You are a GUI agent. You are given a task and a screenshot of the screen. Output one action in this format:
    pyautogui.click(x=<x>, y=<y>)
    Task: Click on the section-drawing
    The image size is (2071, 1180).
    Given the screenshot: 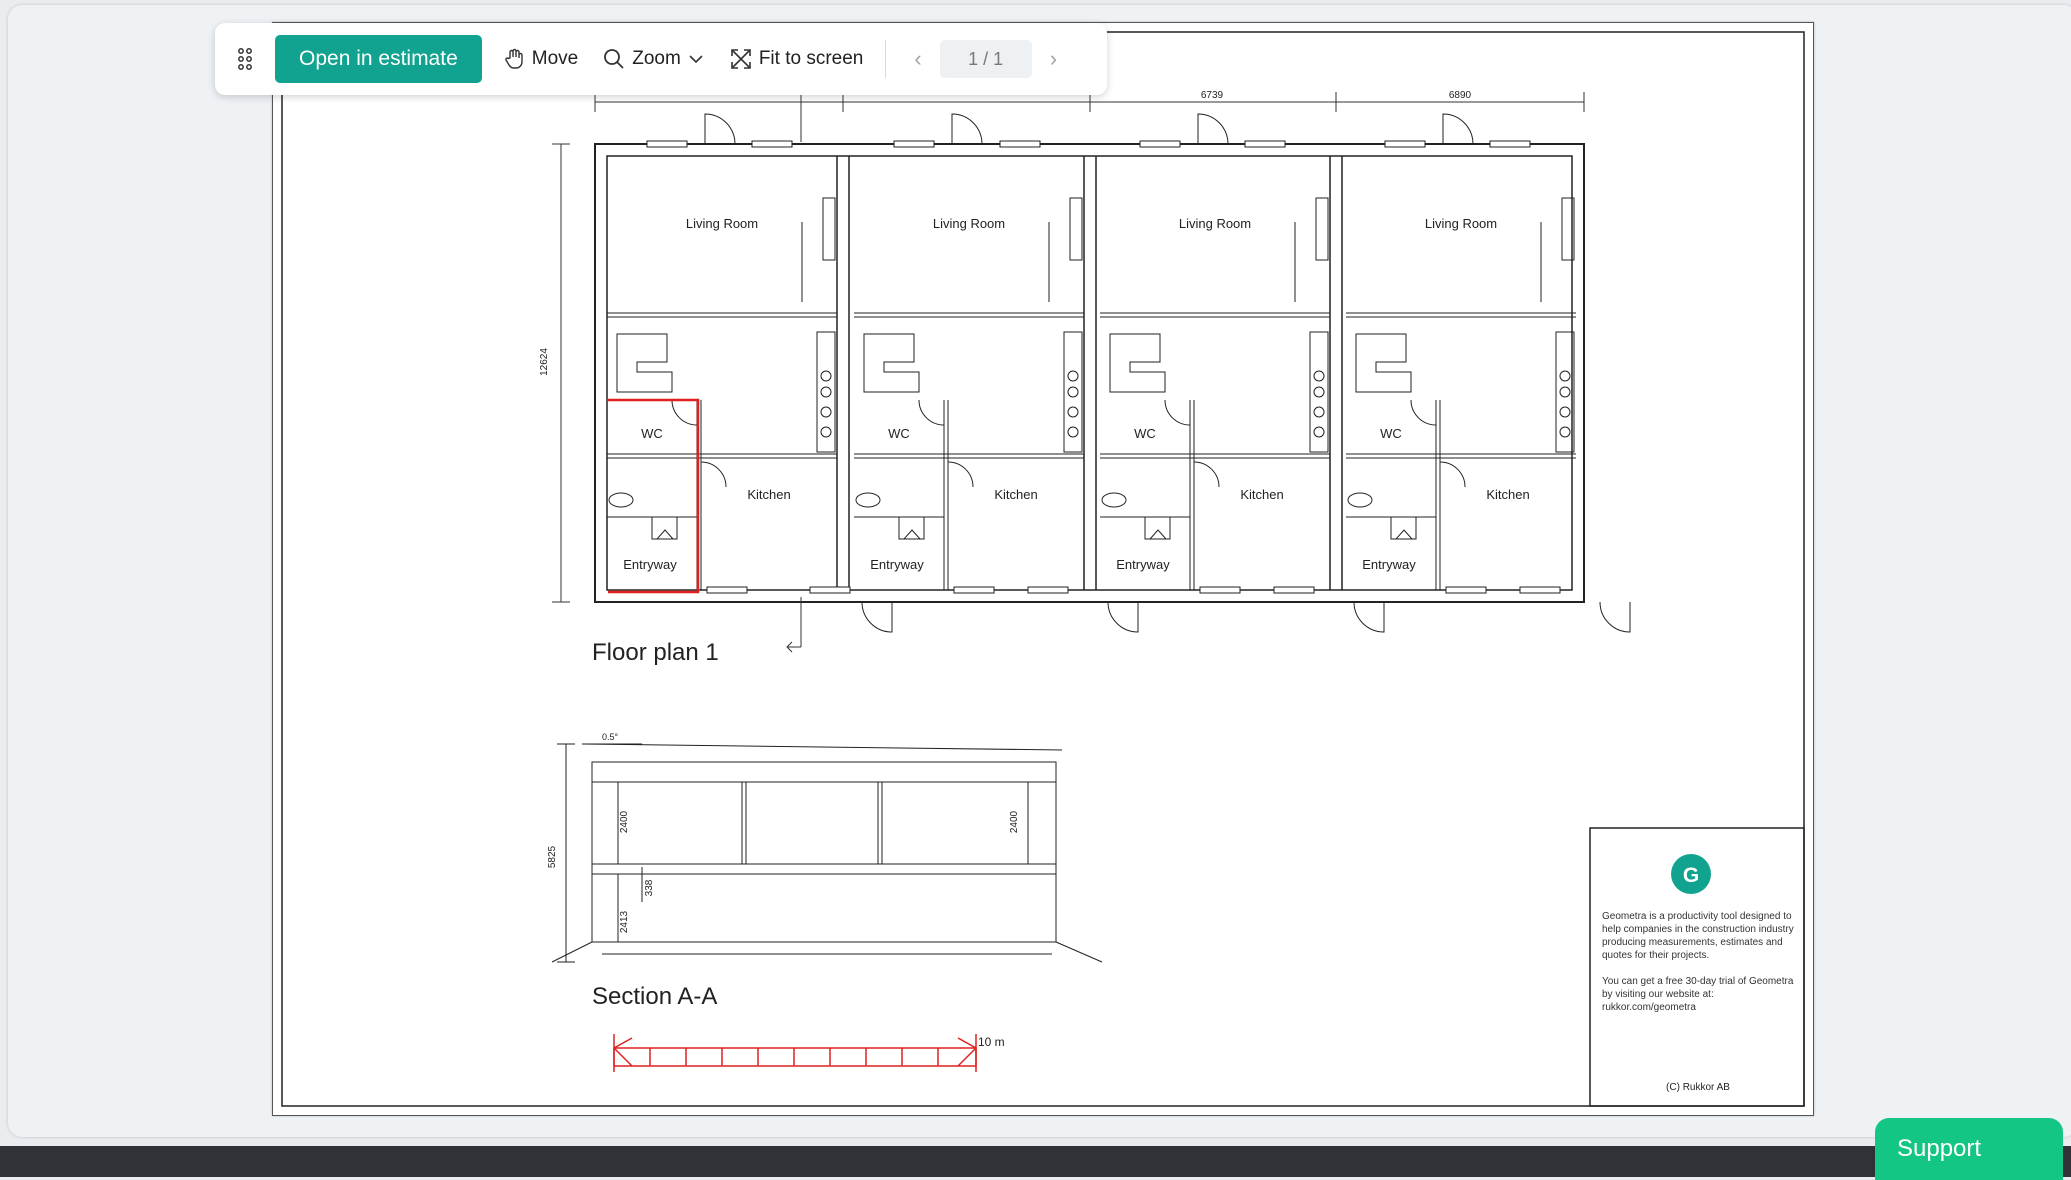 What is the action you would take?
    pyautogui.click(x=827, y=853)
    